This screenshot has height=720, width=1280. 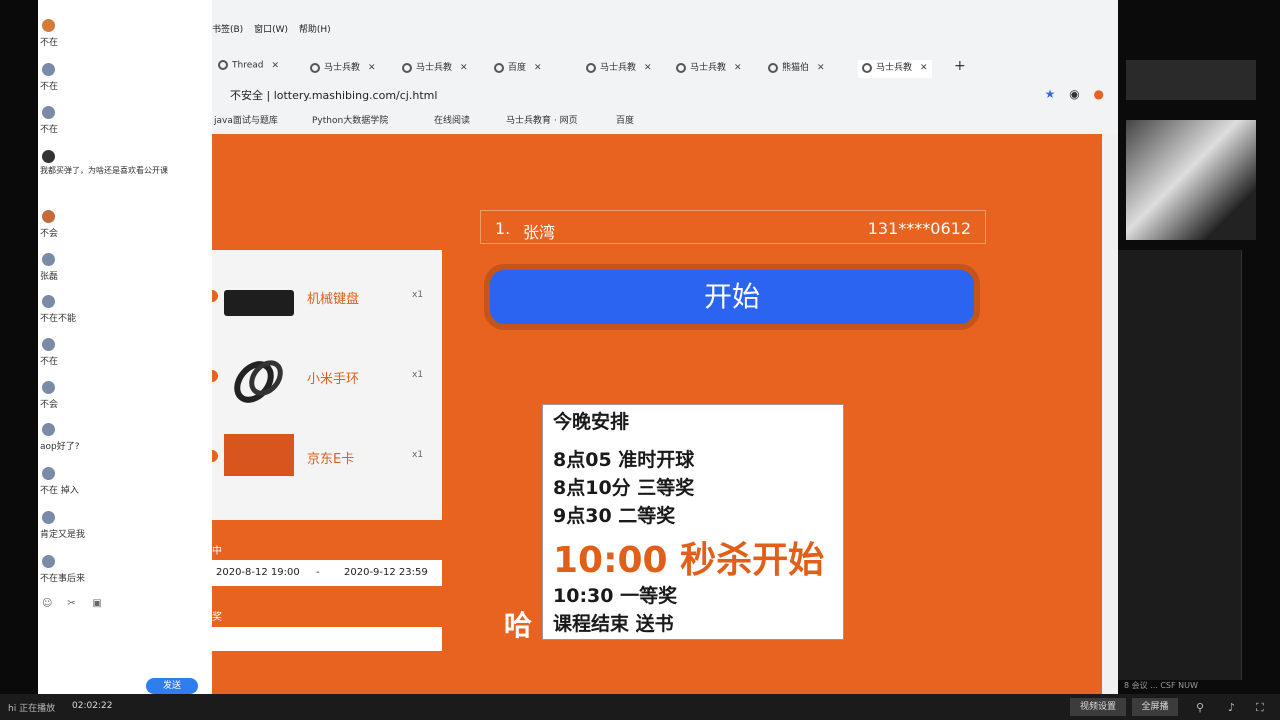 I want to click on scrollbar, so click(x=1110, y=414).